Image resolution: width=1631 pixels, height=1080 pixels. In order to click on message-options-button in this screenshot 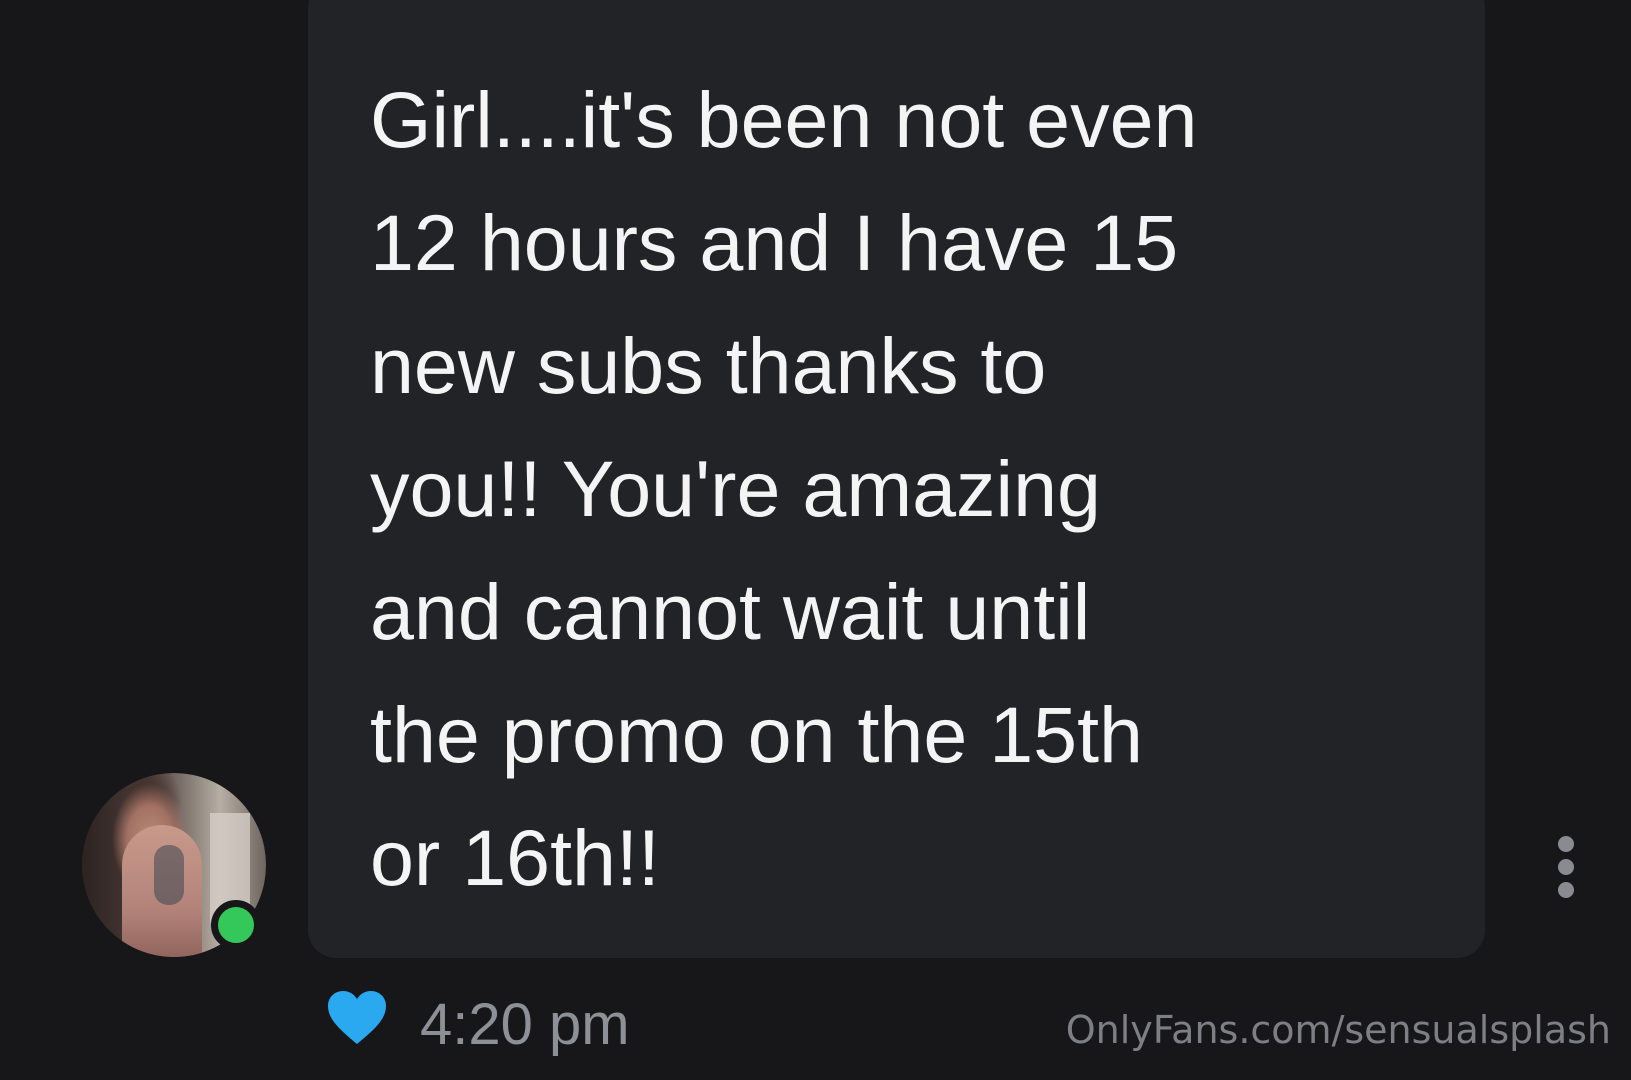, I will do `click(1566, 867)`.